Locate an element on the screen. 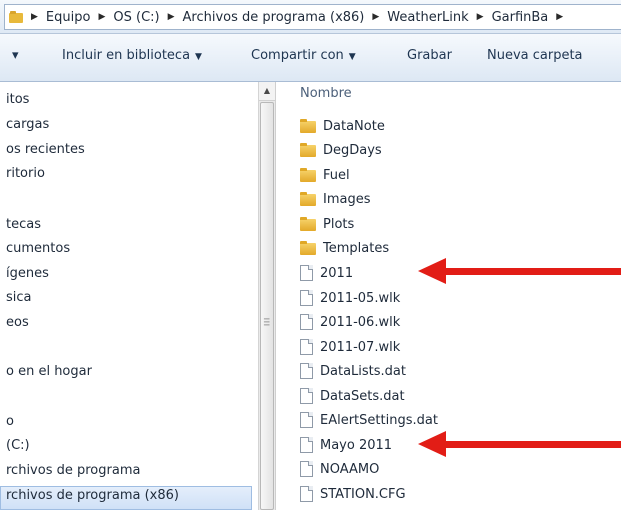  file-row-2011-05-wlk: 2011-05.wlk is located at coordinates (350, 298).